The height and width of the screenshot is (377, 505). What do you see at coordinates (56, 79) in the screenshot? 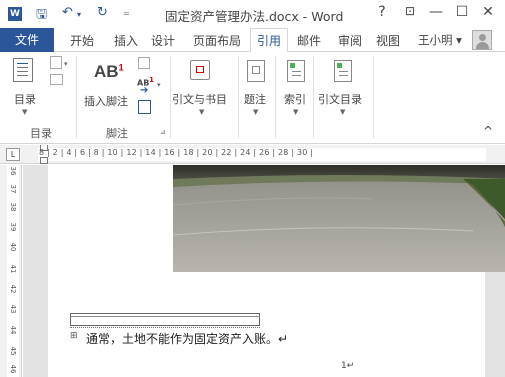
I see `update-table-icon` at bounding box center [56, 79].